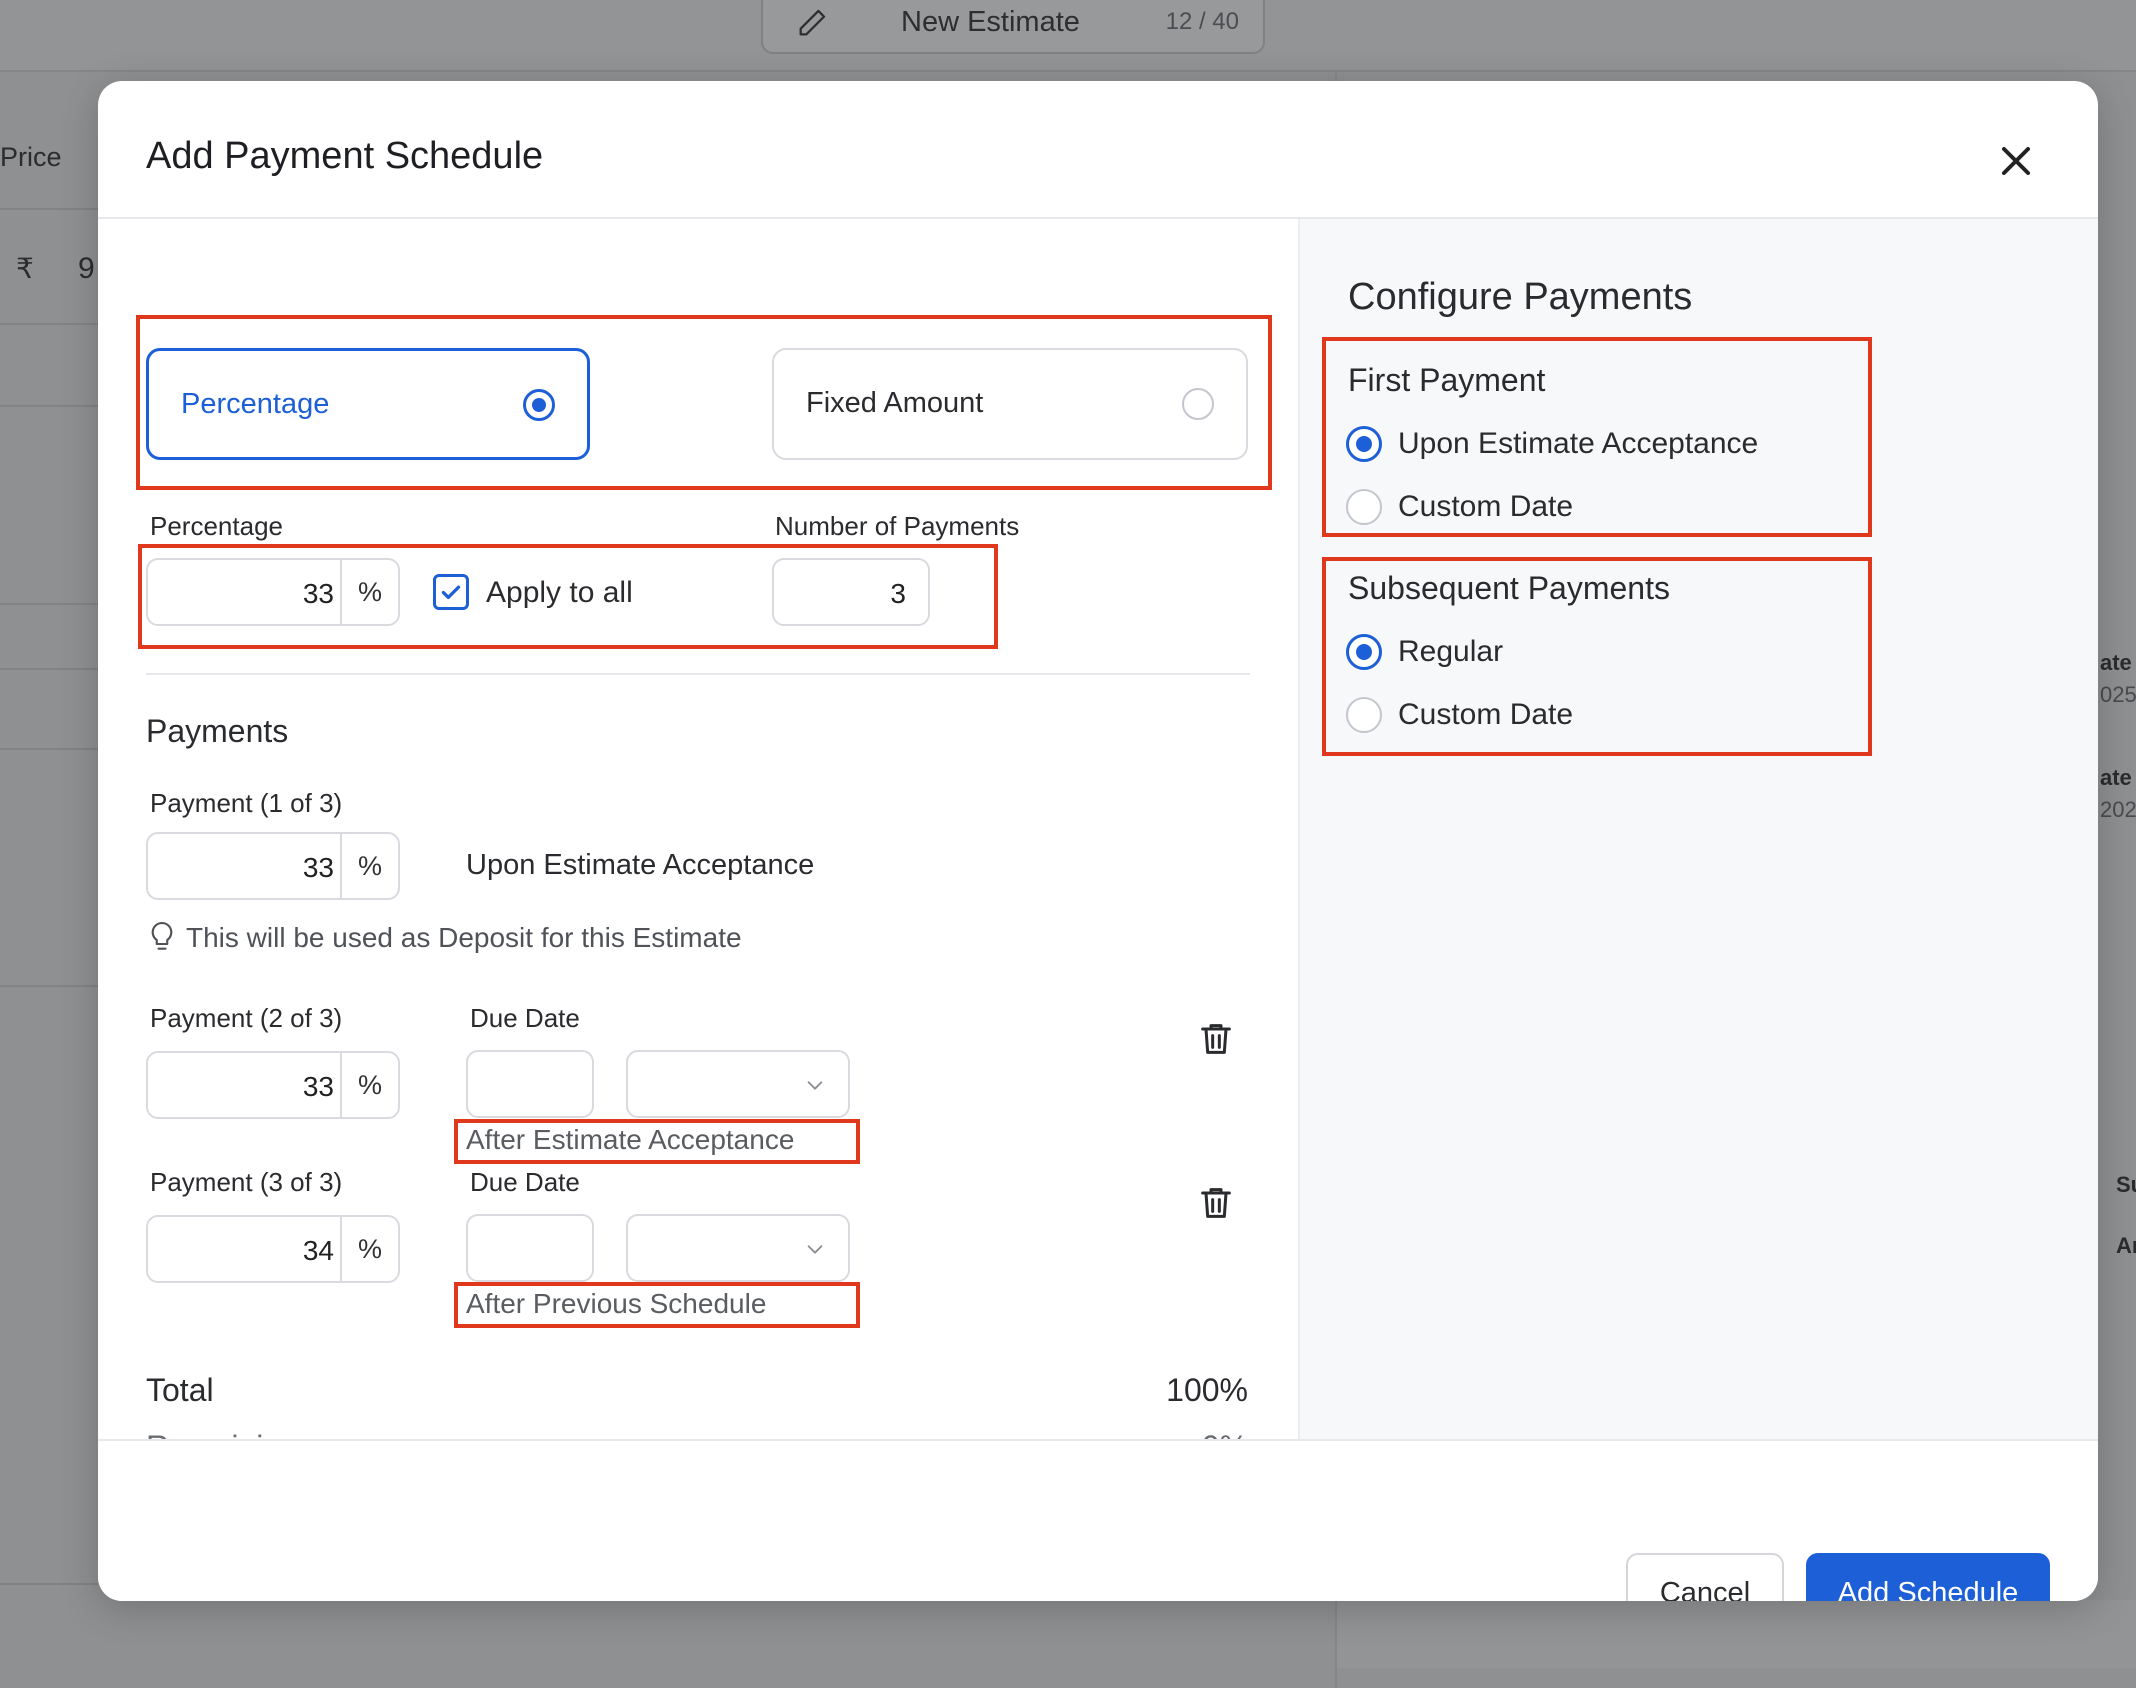  I want to click on first-payment-custom-date-label: Custom Date, so click(1486, 506).